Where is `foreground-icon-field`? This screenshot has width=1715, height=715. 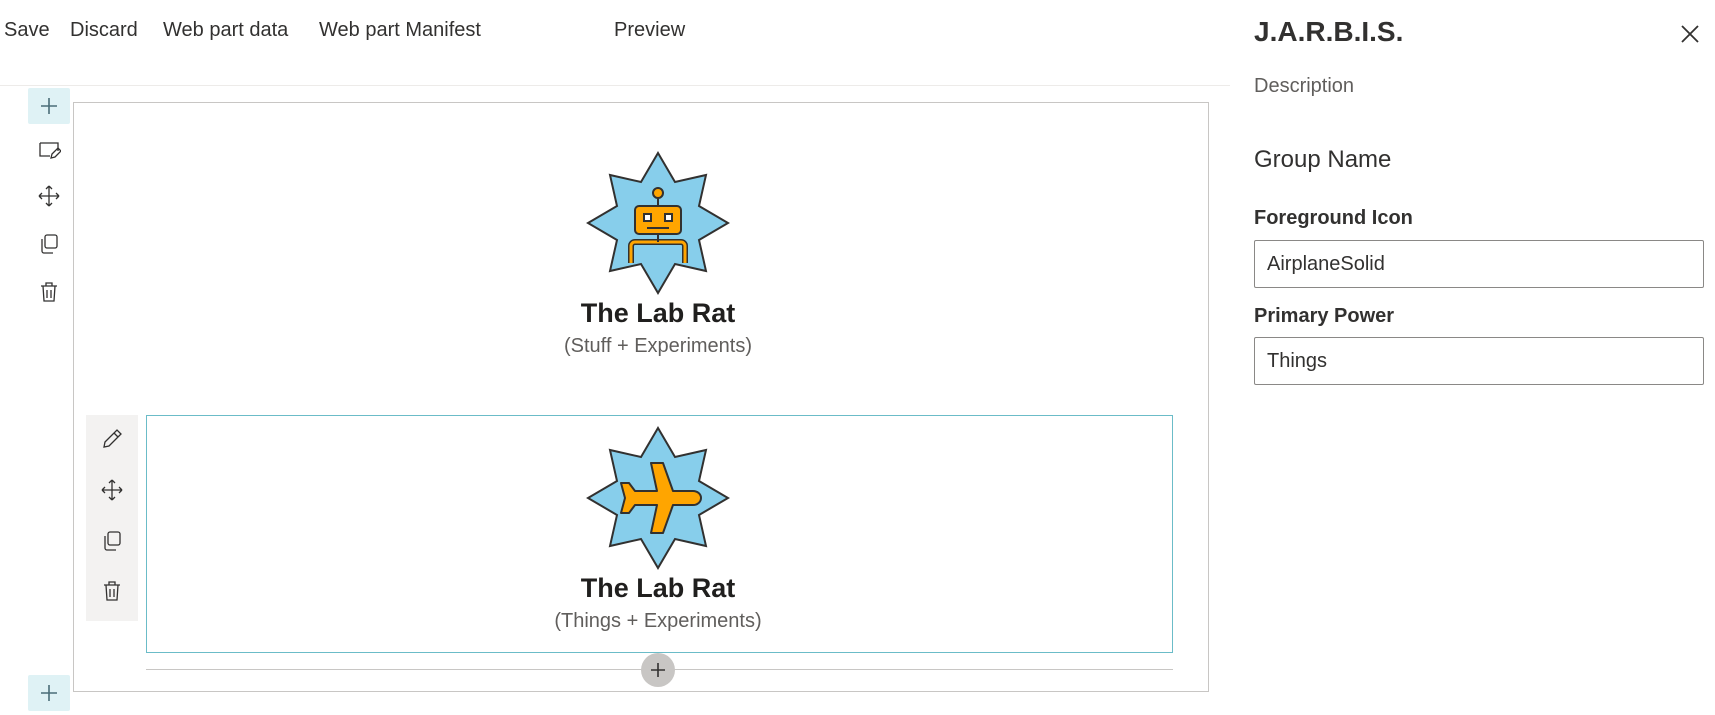
foreground-icon-field is located at coordinates (1479, 264).